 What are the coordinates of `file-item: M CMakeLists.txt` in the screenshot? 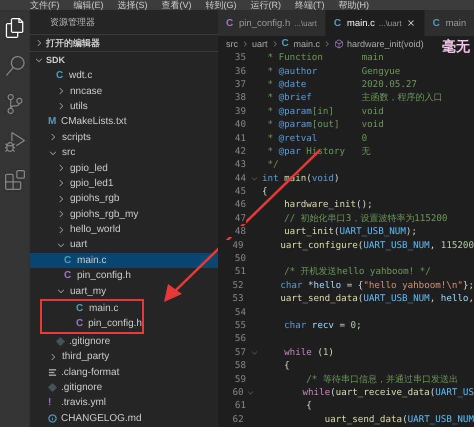 It's located at (124, 122).